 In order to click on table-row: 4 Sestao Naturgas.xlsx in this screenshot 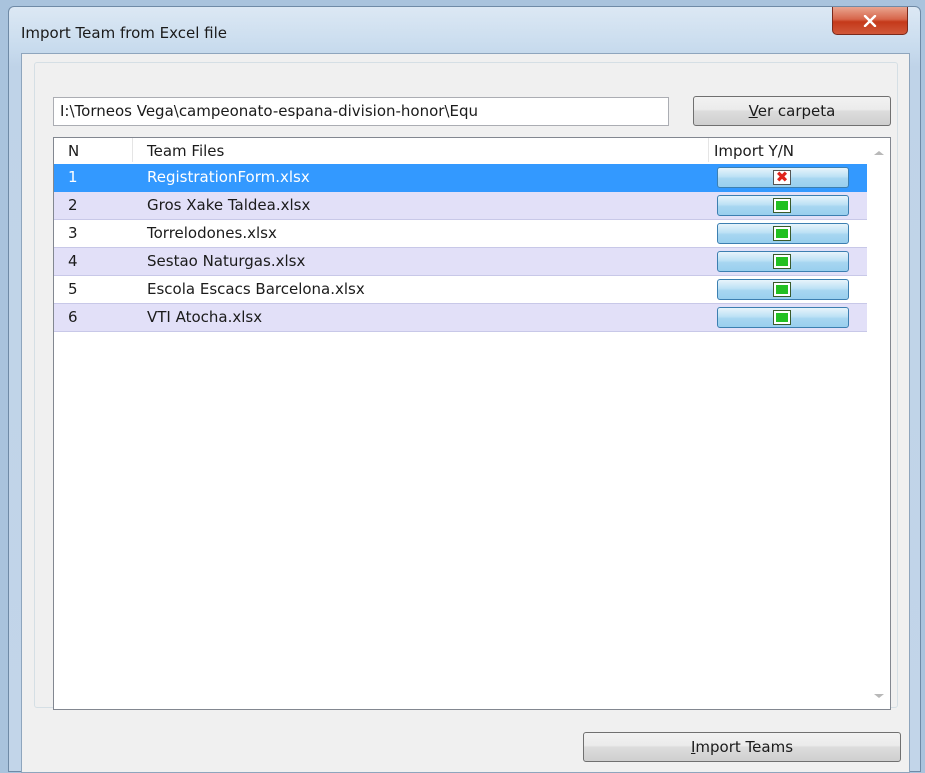, I will do `click(460, 262)`.